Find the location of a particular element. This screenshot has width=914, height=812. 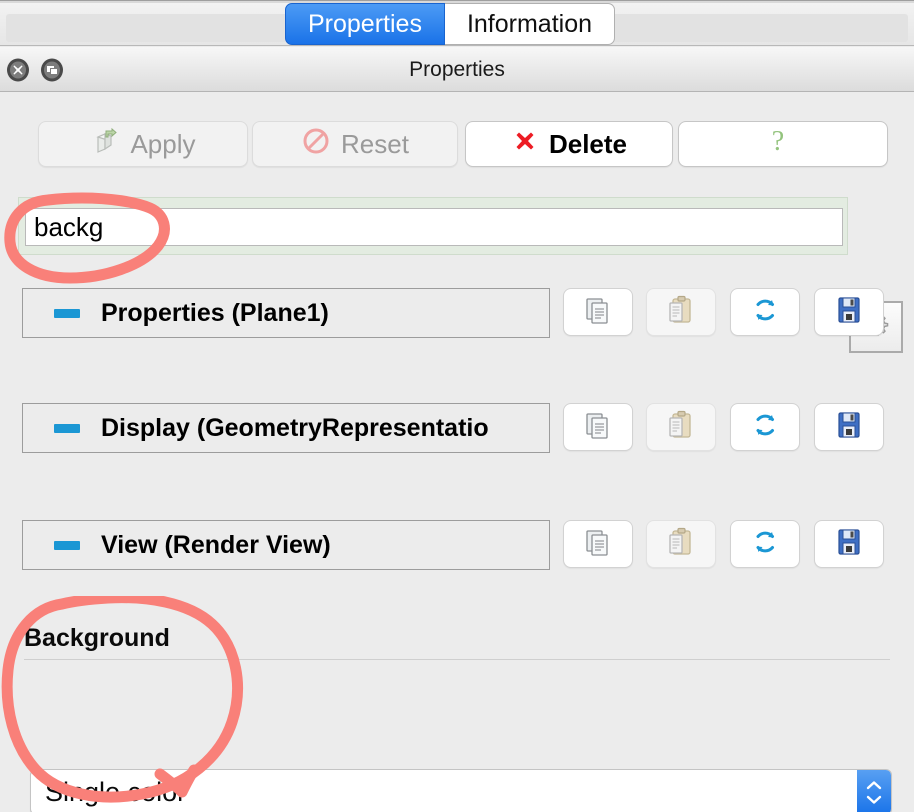

section-properties-label: Properties (Plane1) is located at coordinates (215, 312).